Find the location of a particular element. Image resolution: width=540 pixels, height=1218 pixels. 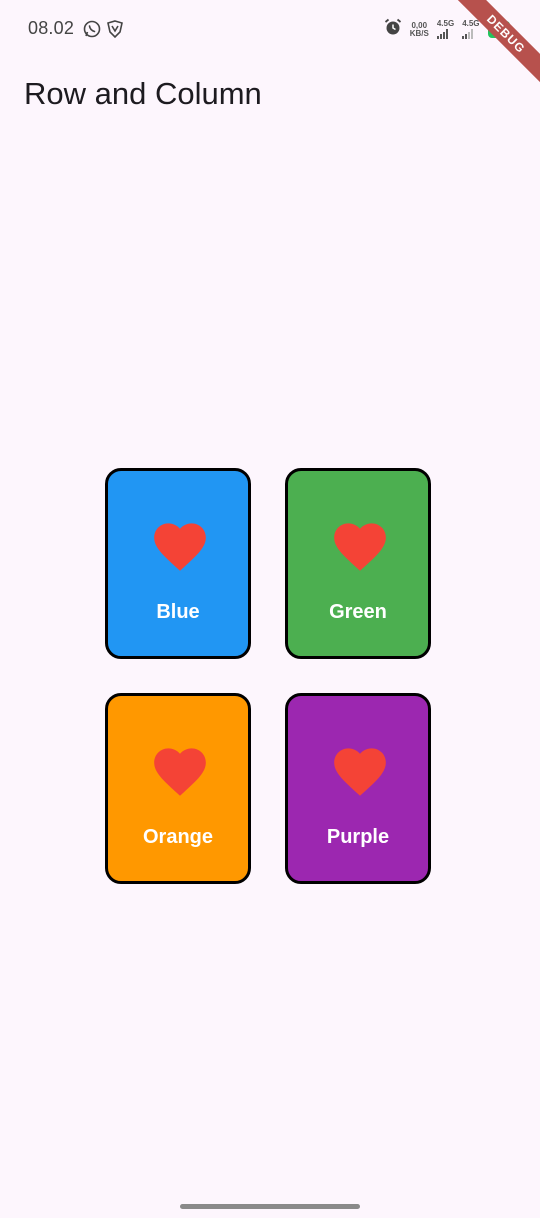

card-label: Green is located at coordinates (358, 612).